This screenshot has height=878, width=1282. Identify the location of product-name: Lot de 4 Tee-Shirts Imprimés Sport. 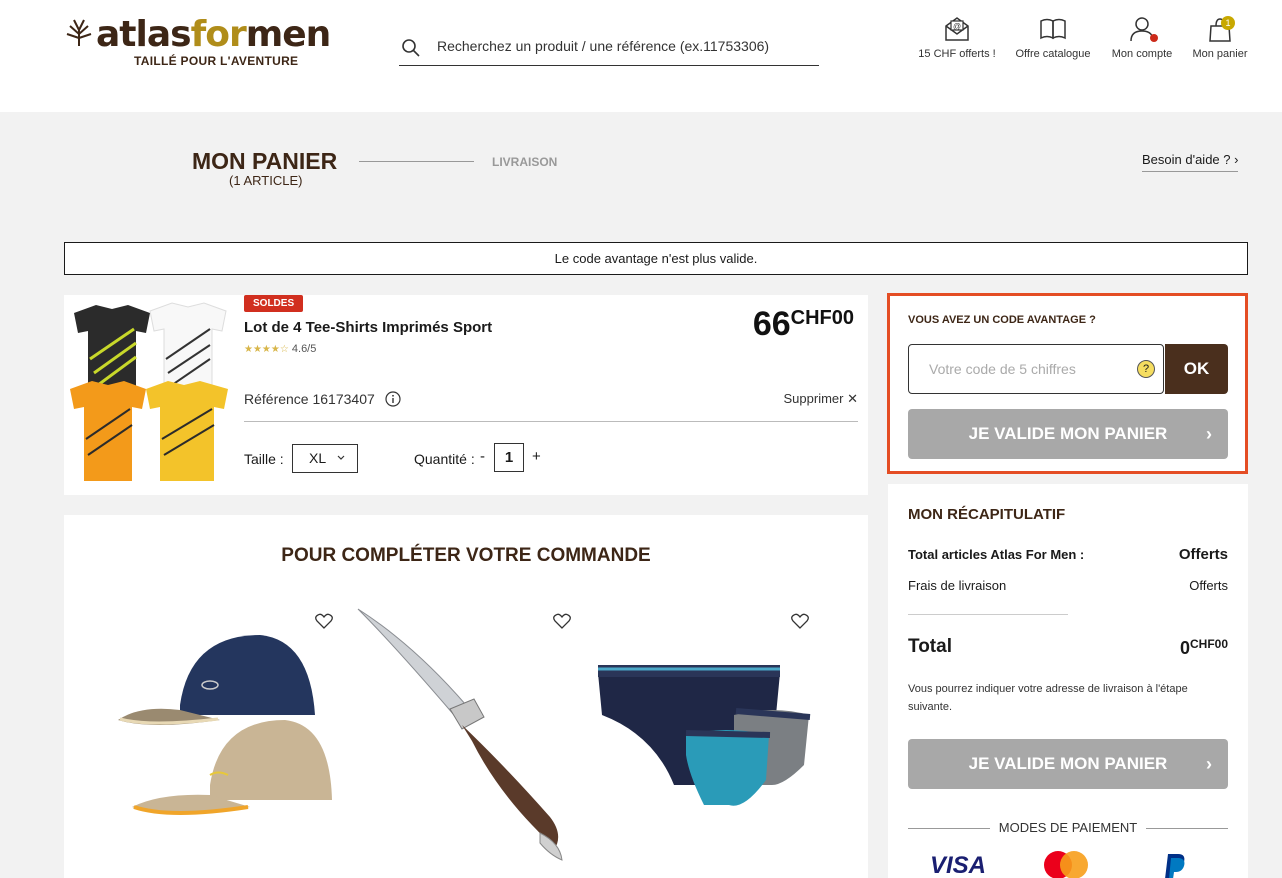
(368, 327).